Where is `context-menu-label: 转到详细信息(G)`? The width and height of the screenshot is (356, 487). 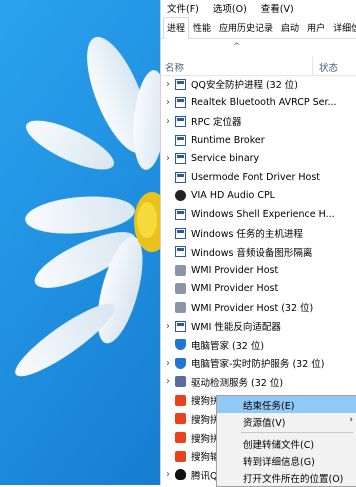 context-menu-label: 转到详细信息(G) is located at coordinates (279, 462).